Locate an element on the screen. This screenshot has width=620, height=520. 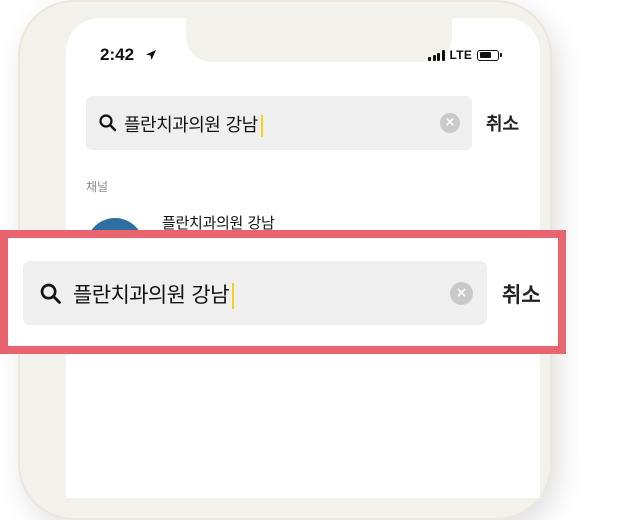
status-time: 2:42 is located at coordinates (117, 54).